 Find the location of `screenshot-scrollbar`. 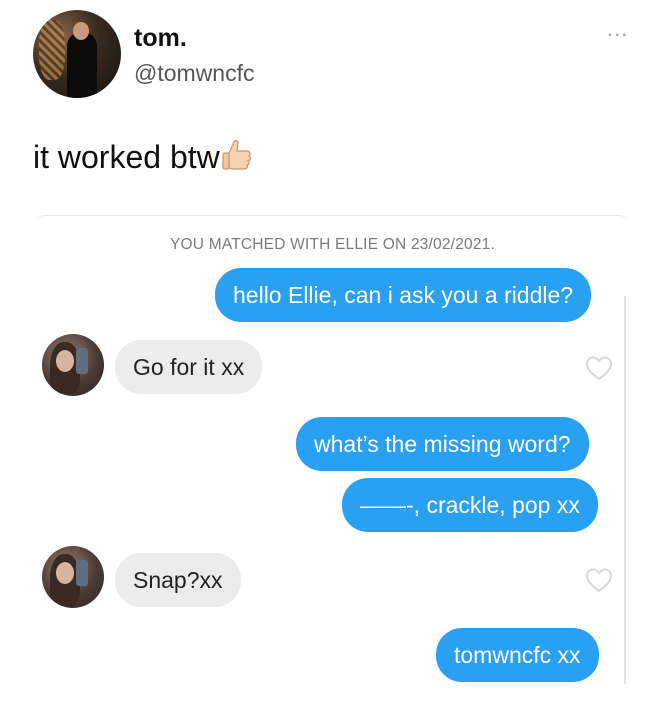

screenshot-scrollbar is located at coordinates (625, 490).